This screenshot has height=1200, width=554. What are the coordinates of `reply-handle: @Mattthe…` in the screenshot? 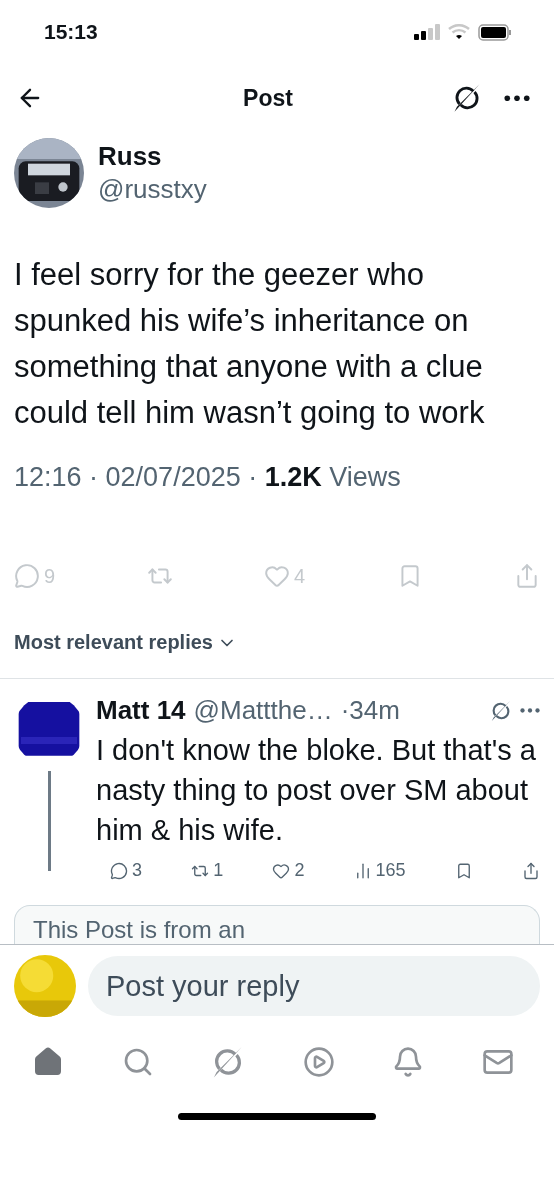 It's located at (263, 710).